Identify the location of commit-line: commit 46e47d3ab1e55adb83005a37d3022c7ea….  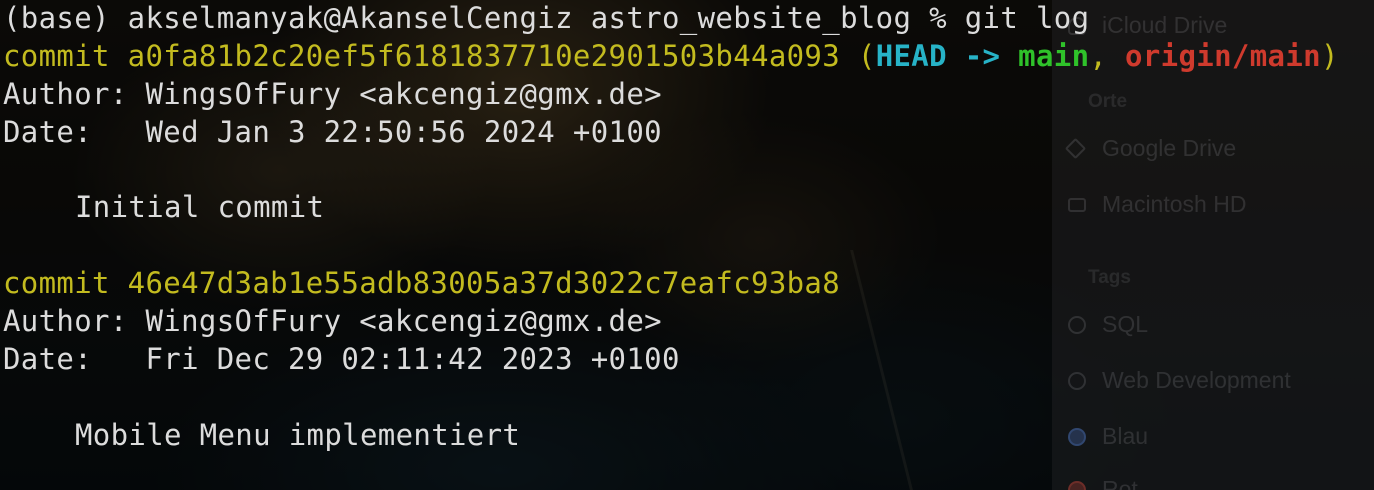
(688, 284).